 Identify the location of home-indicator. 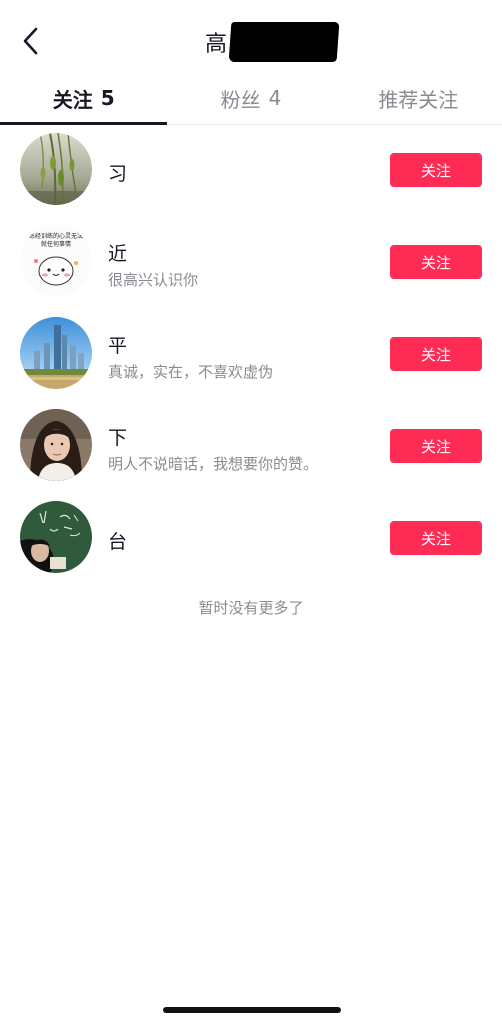
(252, 1010).